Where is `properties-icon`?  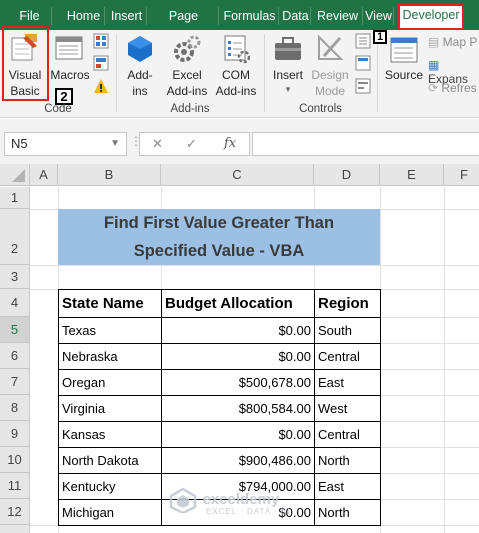
properties-icon is located at coordinates (363, 41).